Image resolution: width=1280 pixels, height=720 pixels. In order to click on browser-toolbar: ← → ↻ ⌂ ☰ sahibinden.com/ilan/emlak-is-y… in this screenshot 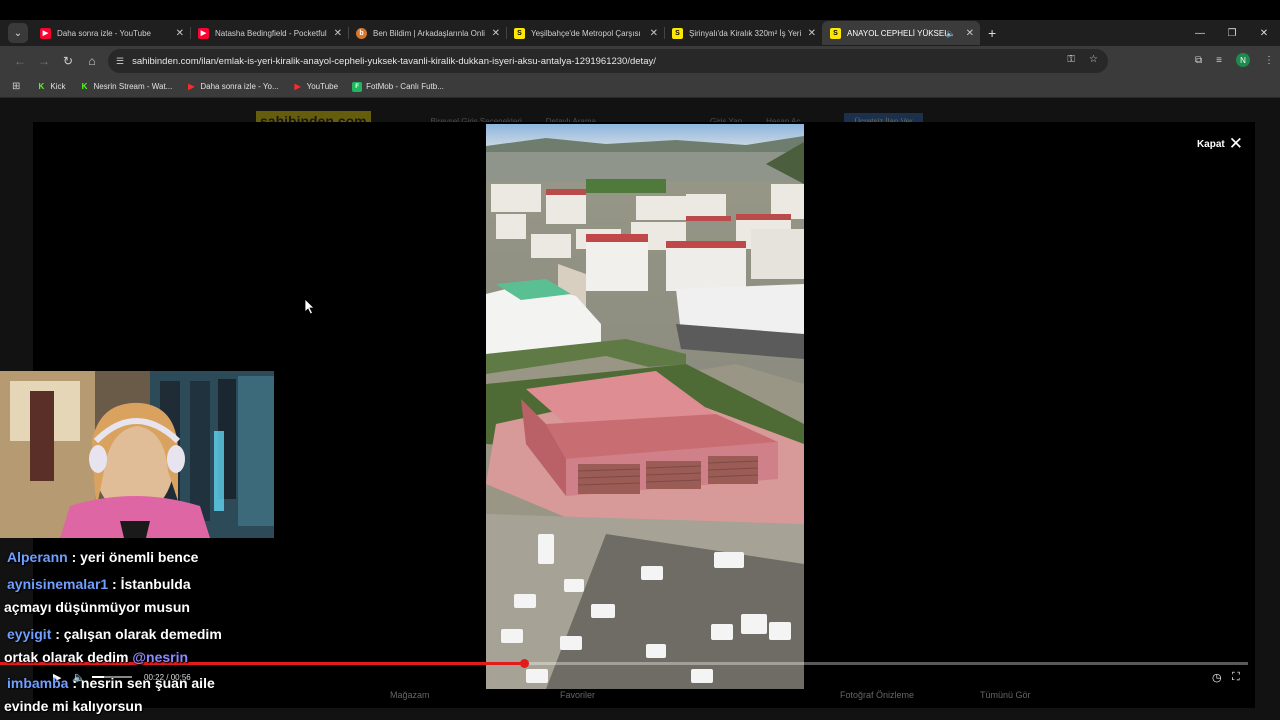, I will do `click(640, 61)`.